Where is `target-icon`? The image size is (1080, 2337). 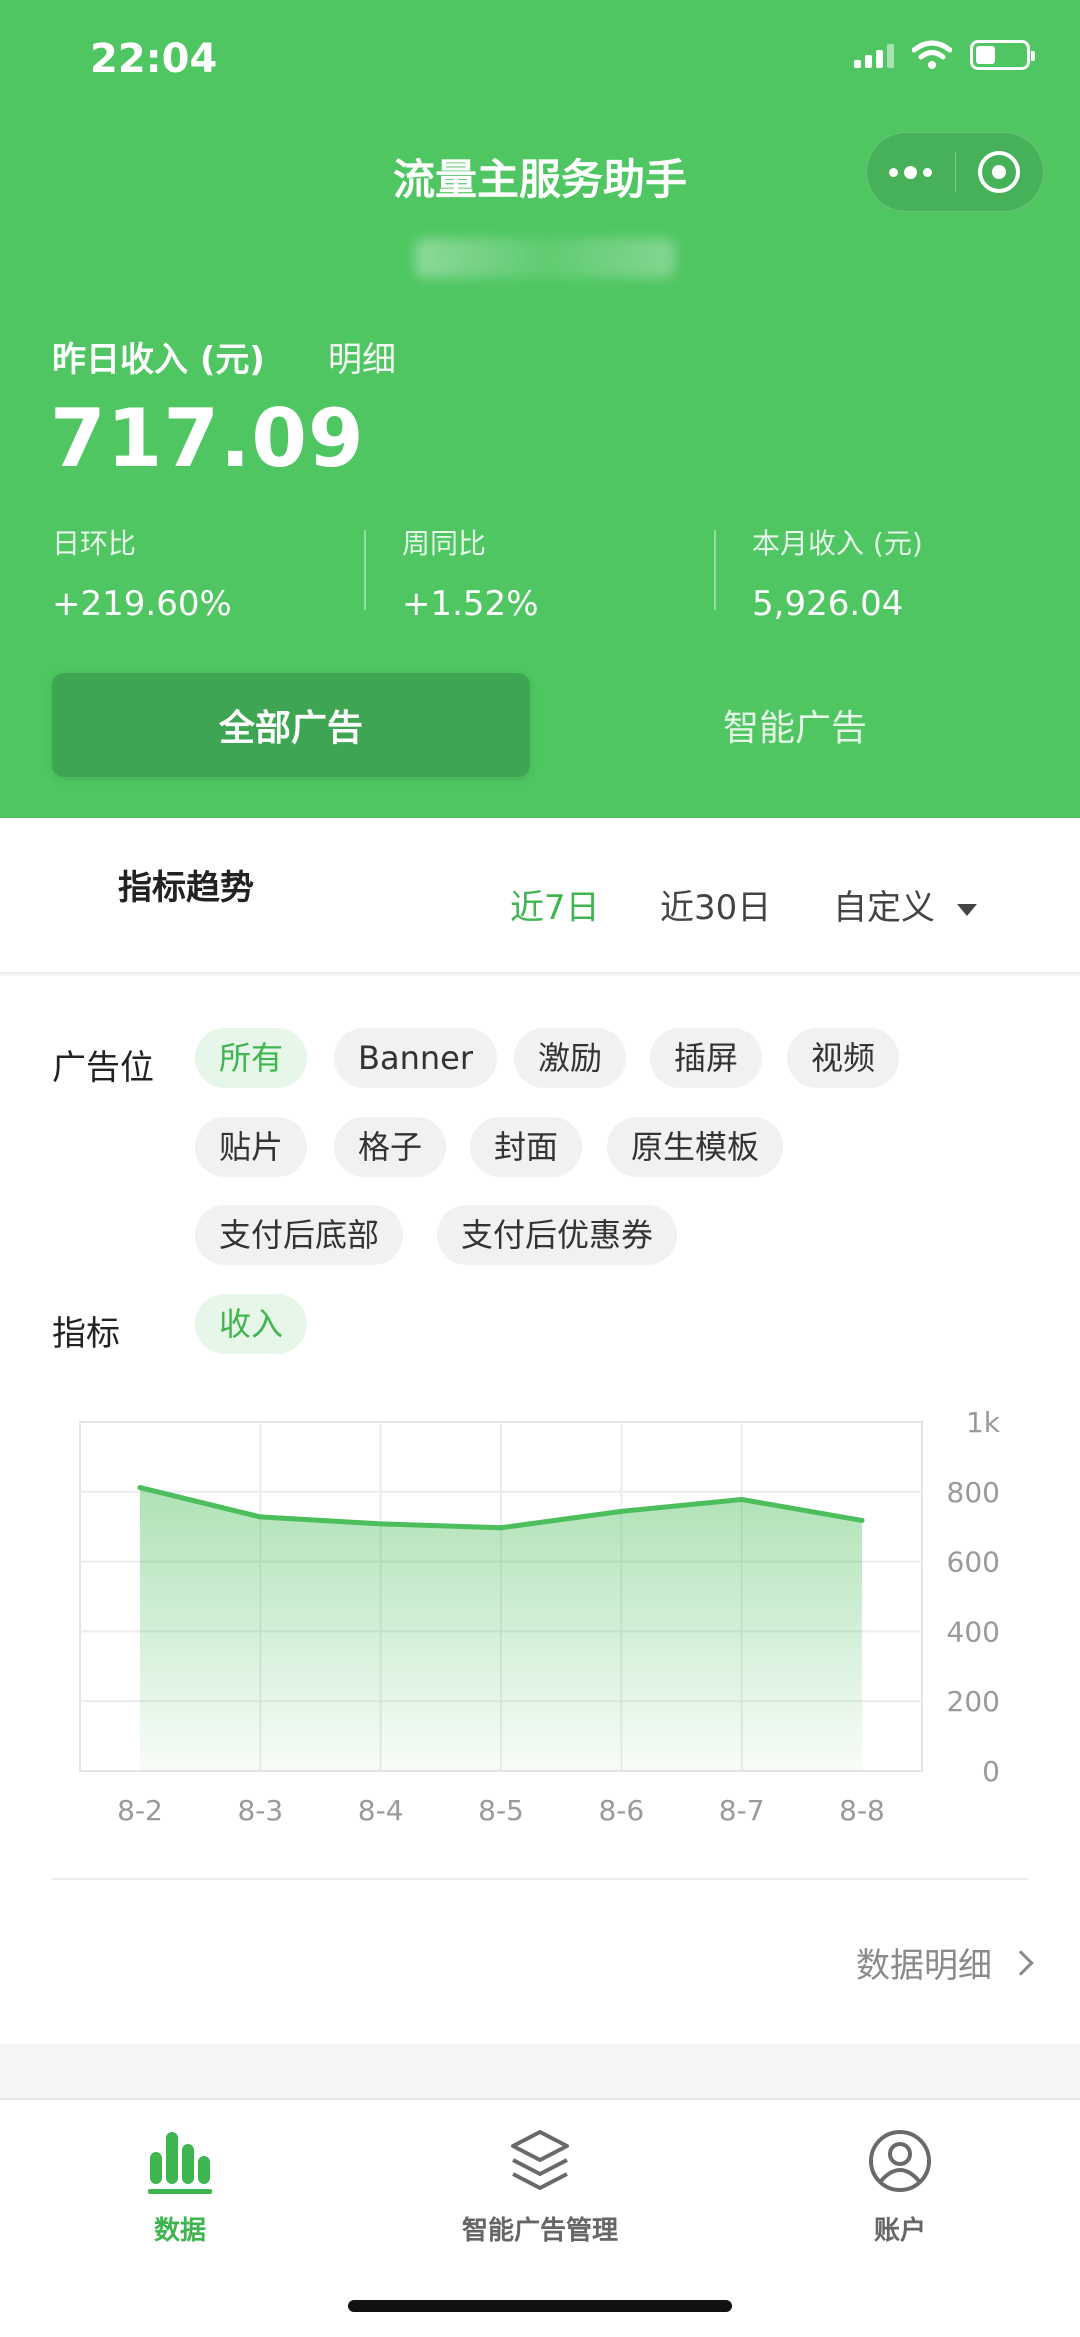
target-icon is located at coordinates (999, 172).